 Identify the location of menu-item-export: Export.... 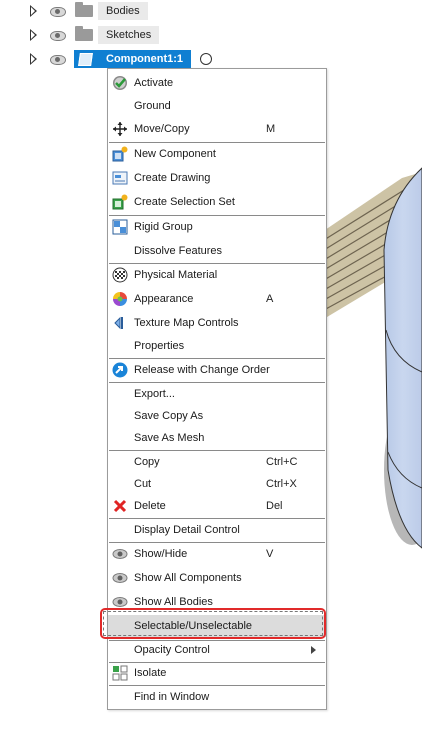
(217, 394).